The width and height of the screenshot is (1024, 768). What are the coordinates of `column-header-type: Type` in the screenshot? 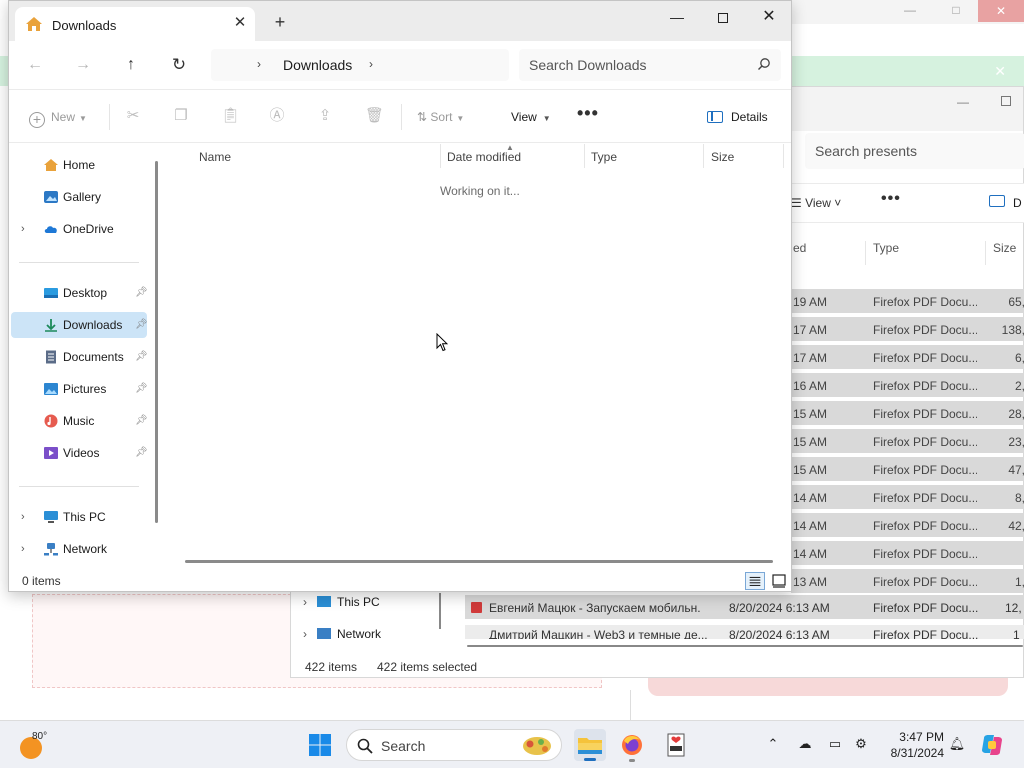 It's located at (604, 157).